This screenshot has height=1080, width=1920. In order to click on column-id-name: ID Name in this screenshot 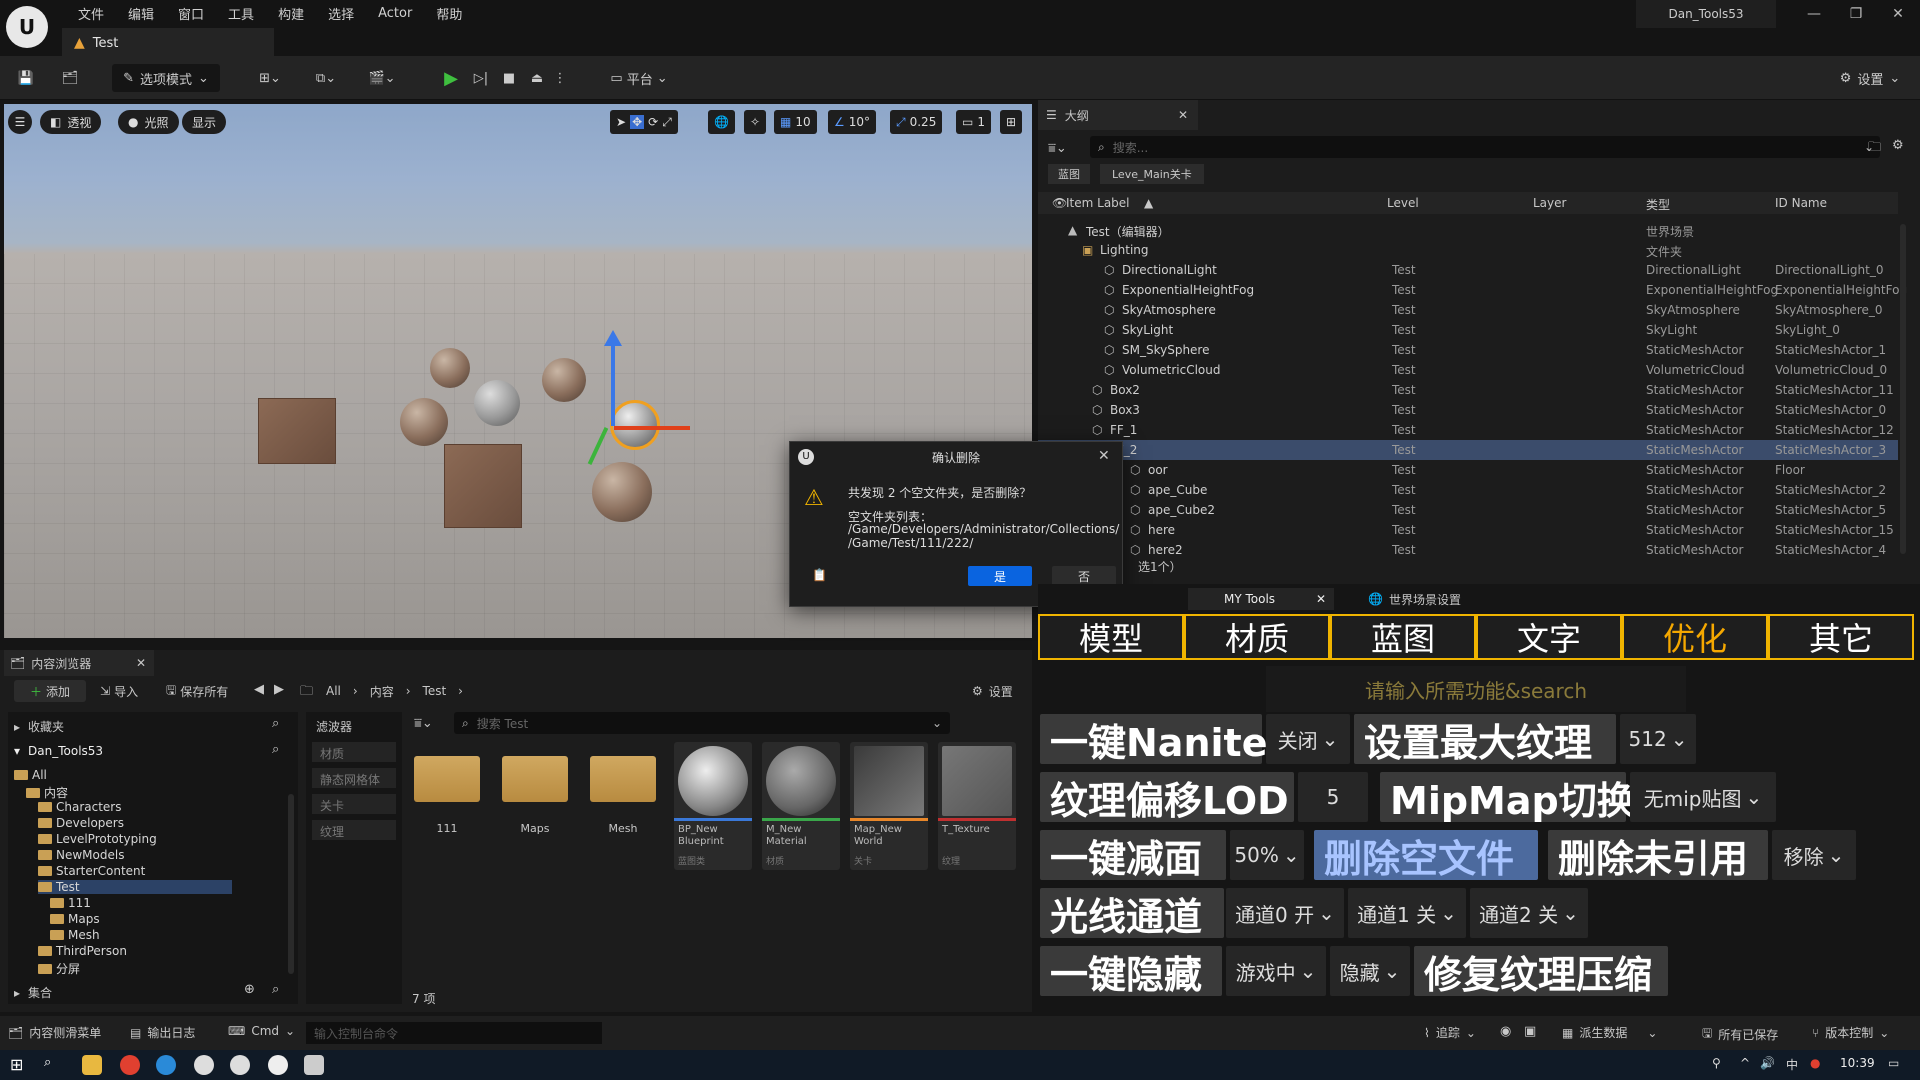, I will do `click(1801, 203)`.